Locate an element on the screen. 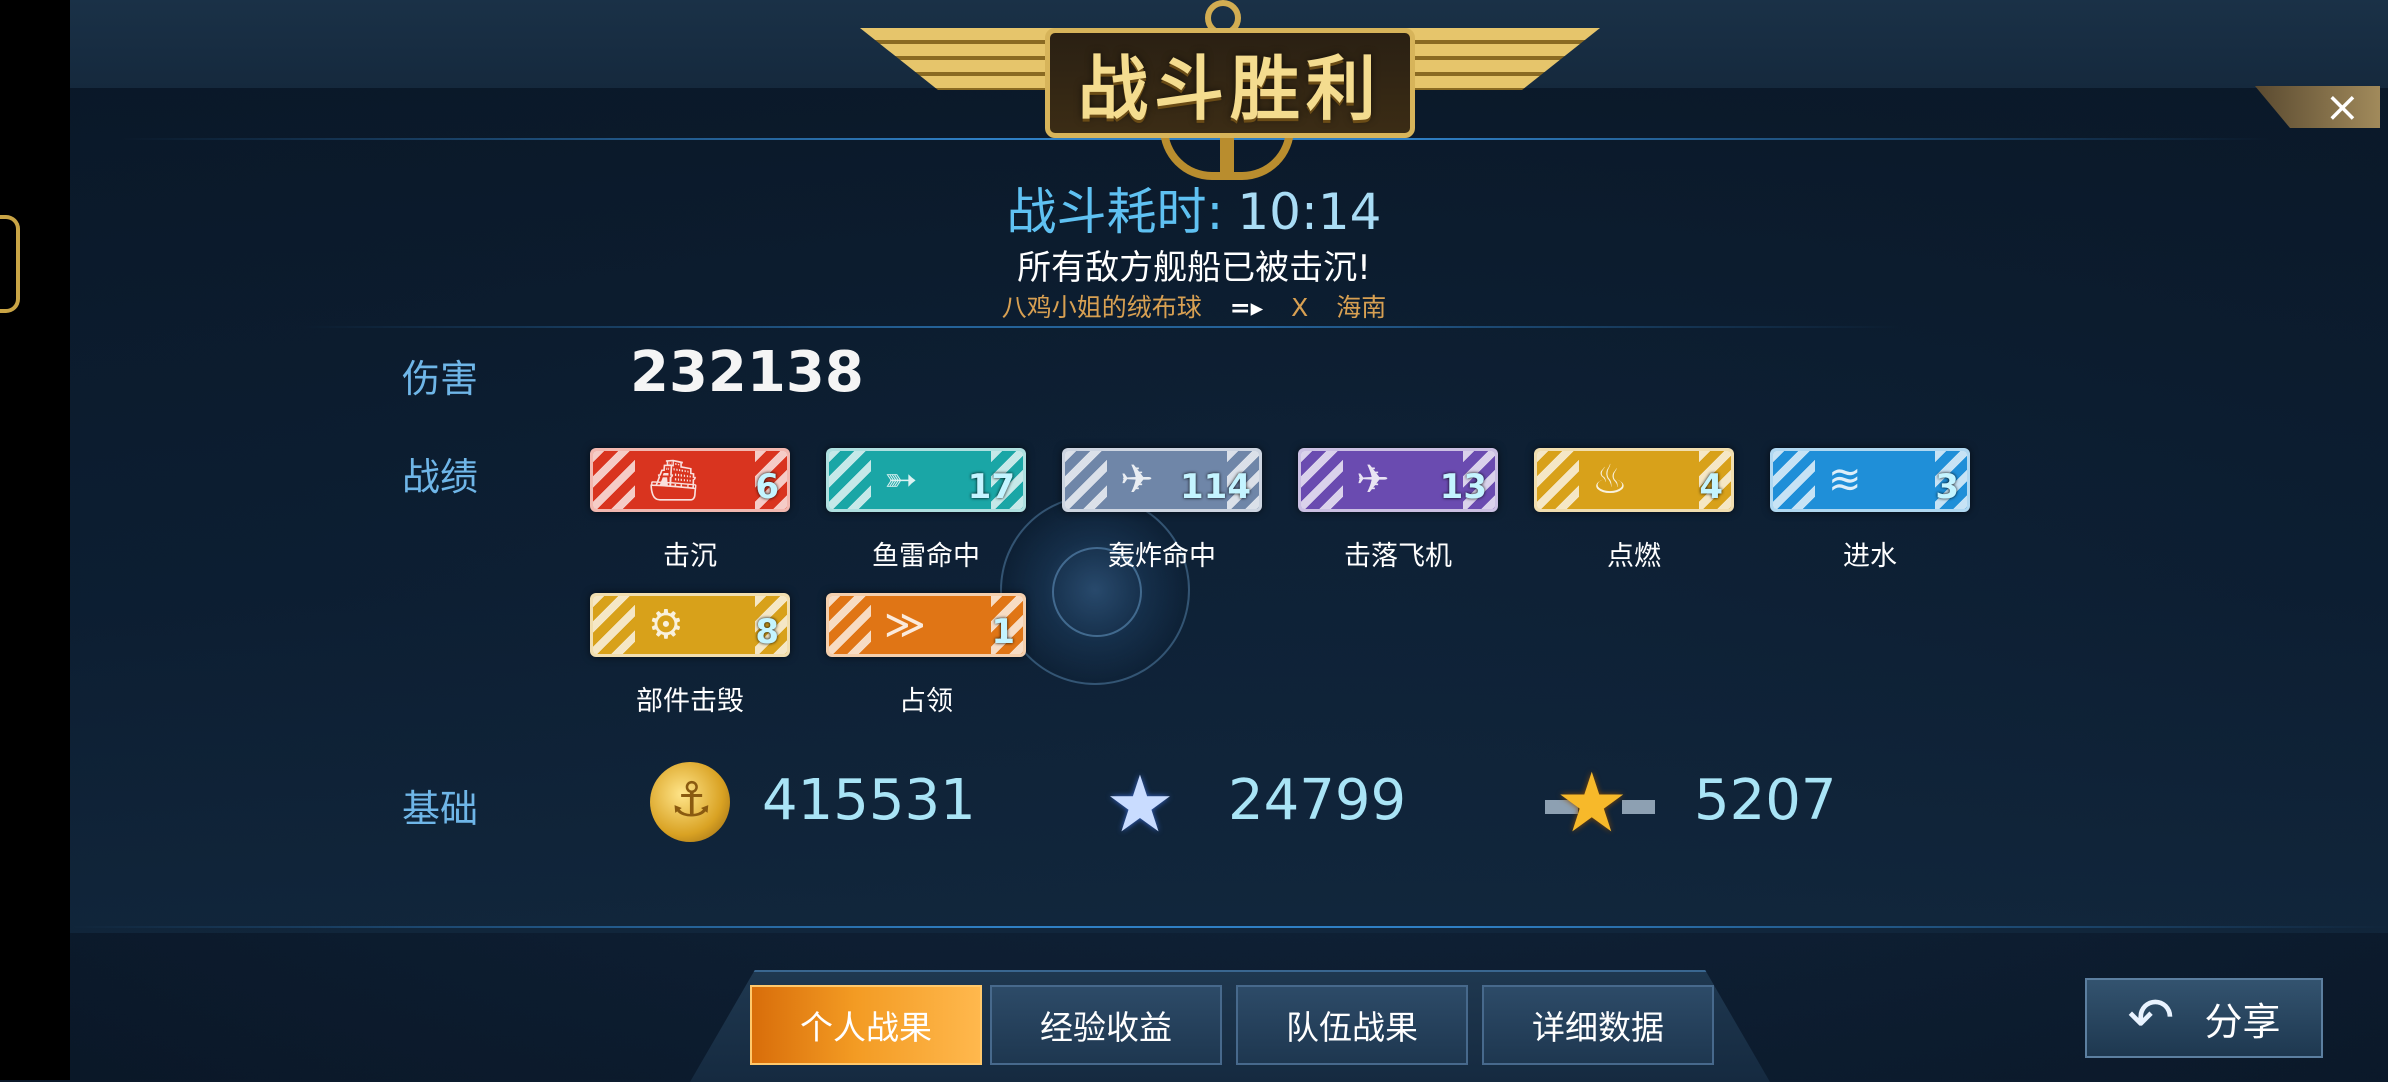 Image resolution: width=2388 pixels, height=1082 pixels. damage-label: 伤害 is located at coordinates (440, 379).